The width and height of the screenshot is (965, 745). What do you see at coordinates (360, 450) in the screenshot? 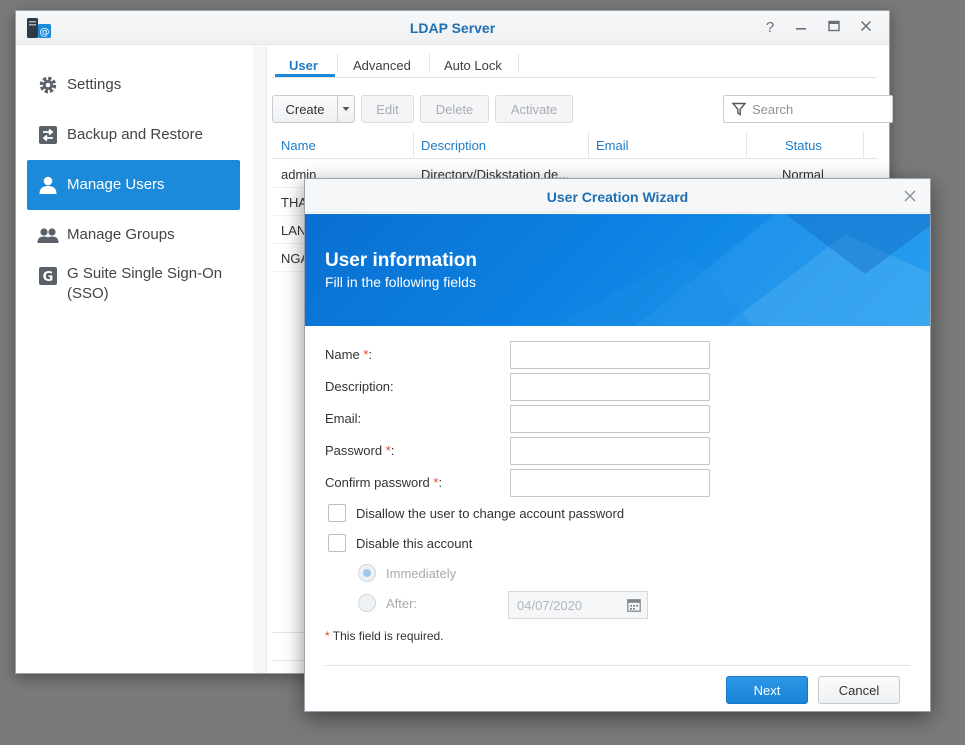
I see `password-label: Password *:` at bounding box center [360, 450].